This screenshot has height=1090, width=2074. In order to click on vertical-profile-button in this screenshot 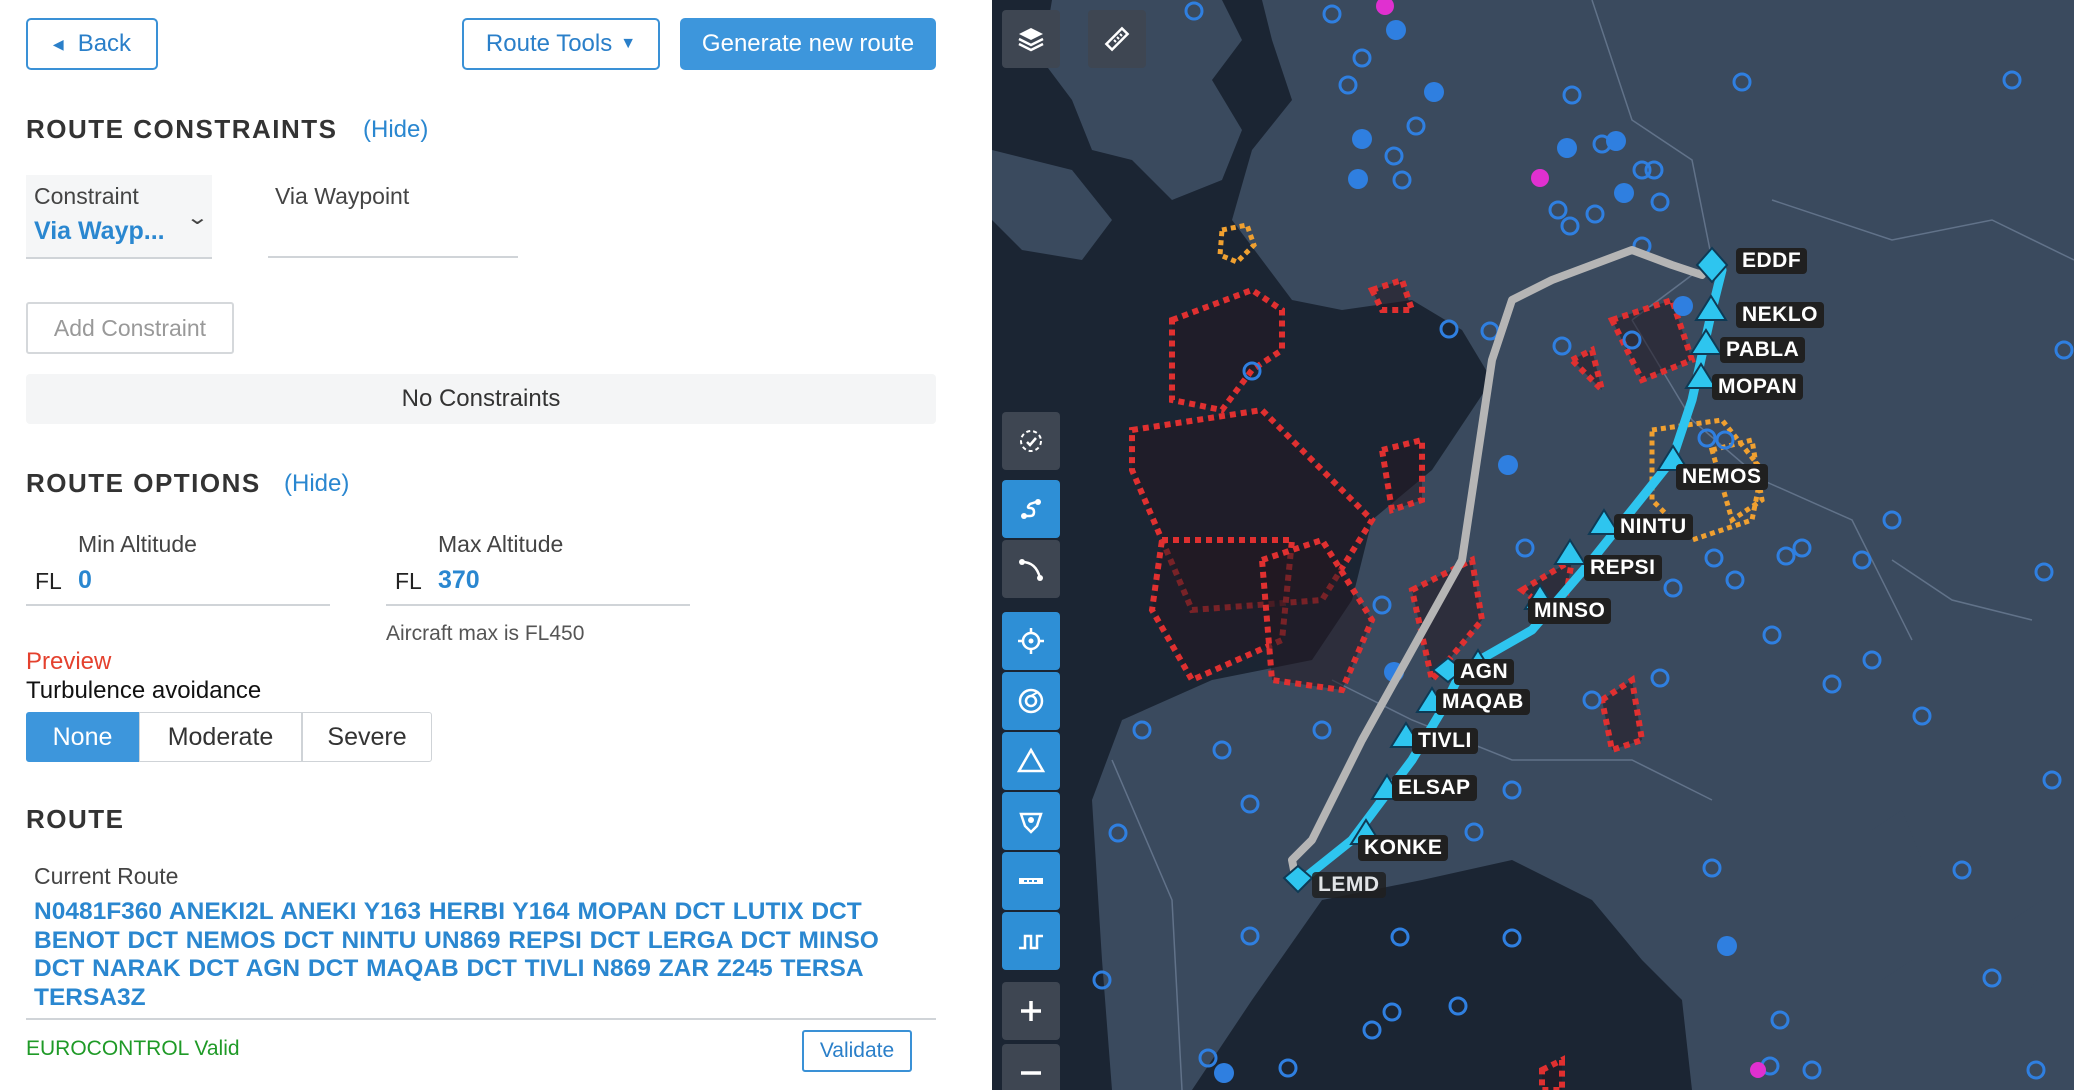, I will do `click(1031, 941)`.